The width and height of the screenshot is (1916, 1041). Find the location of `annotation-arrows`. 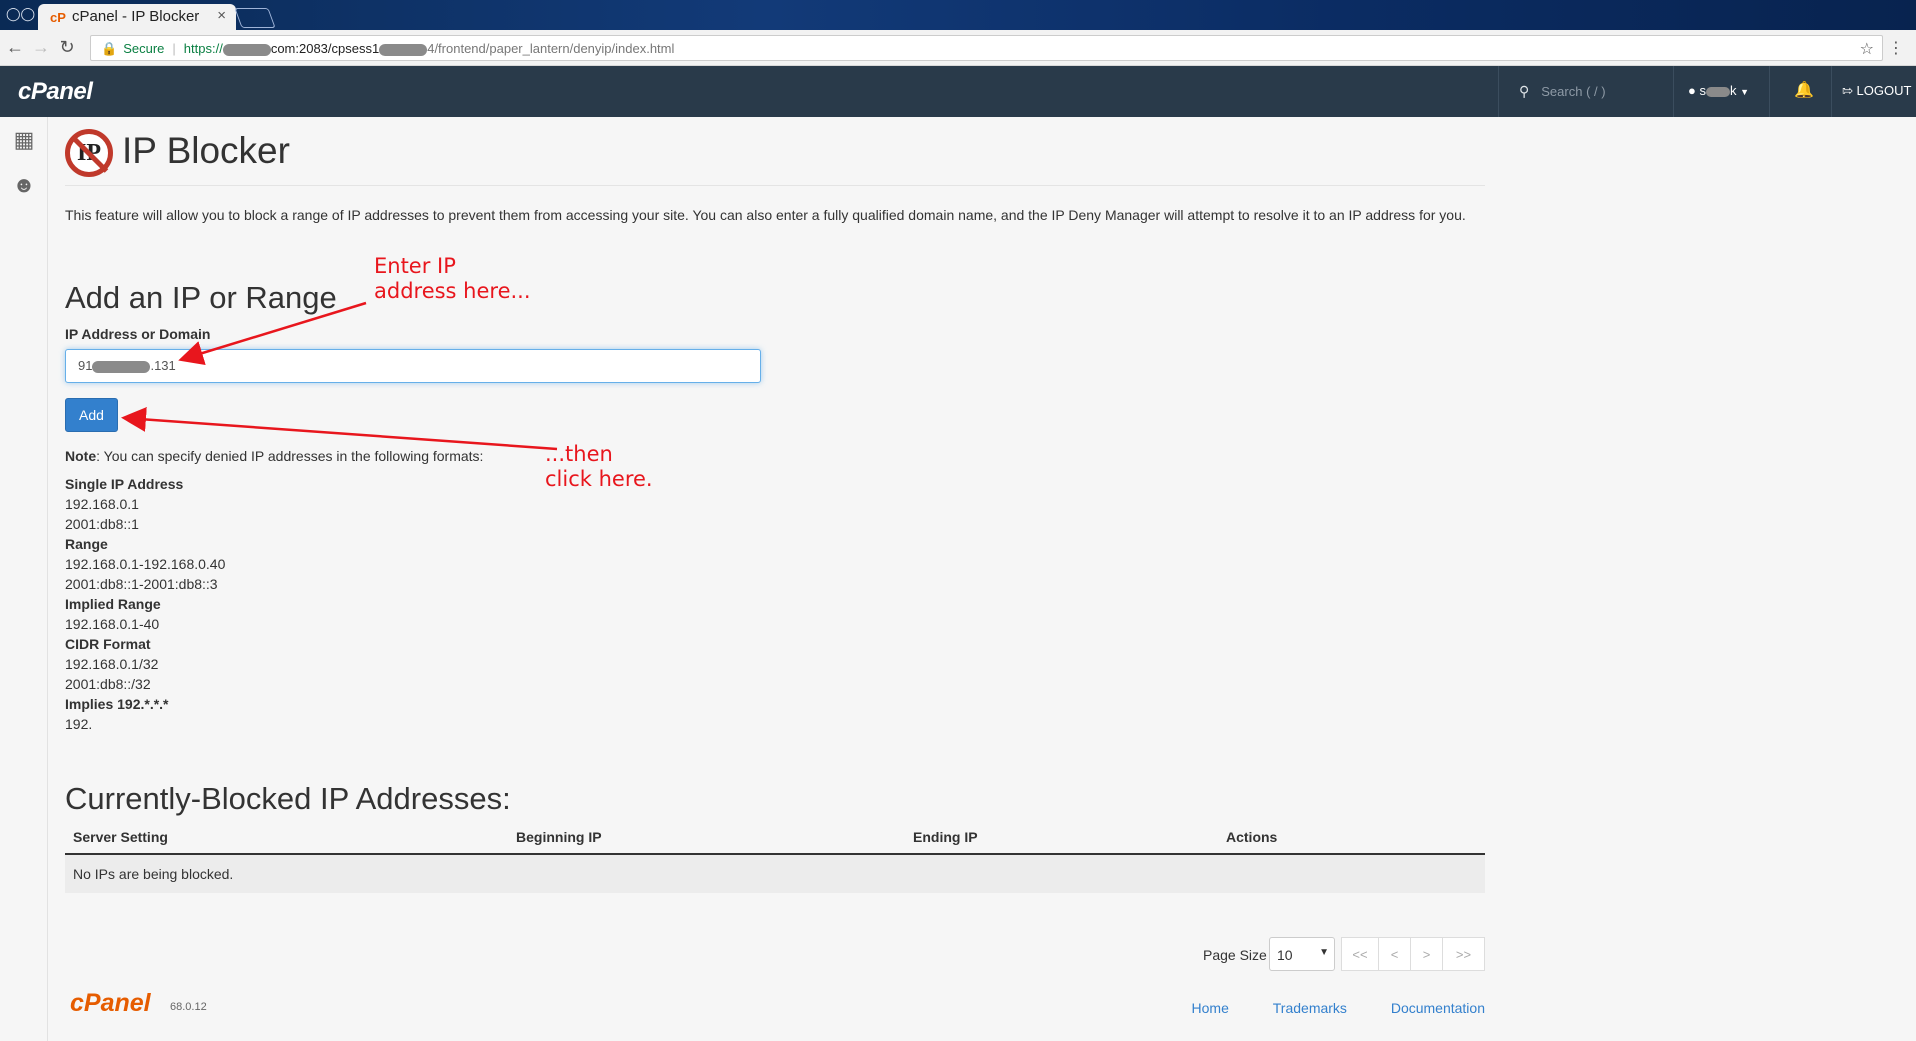

annotation-arrows is located at coordinates (339, 376).